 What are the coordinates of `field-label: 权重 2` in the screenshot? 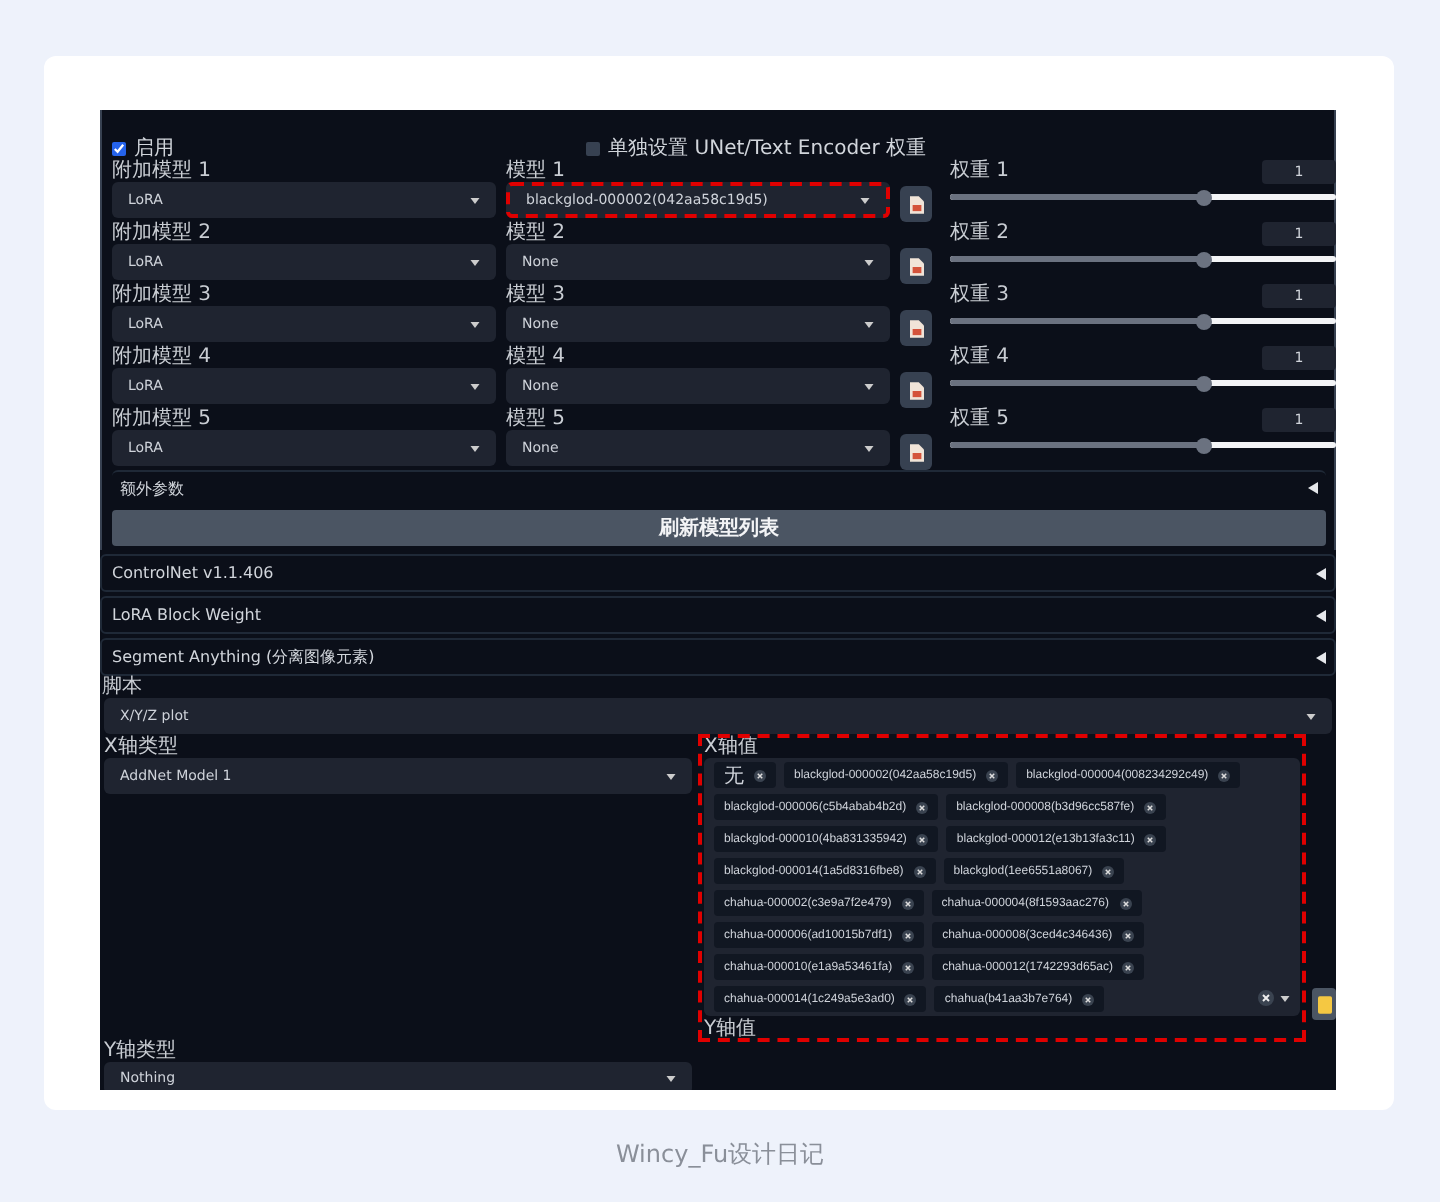 It's located at (980, 233).